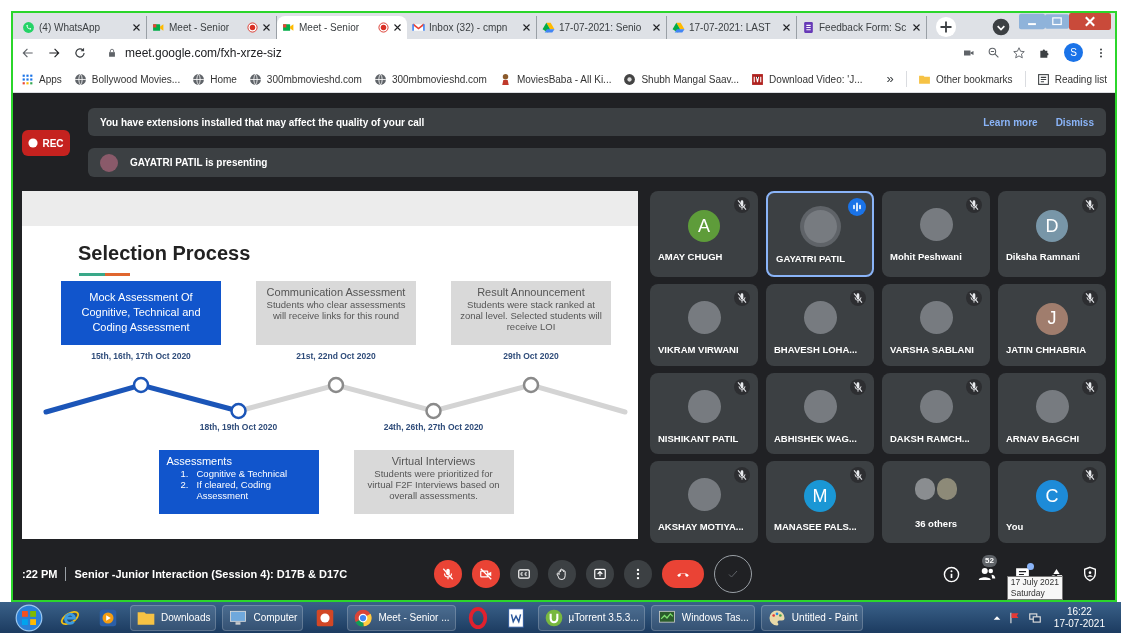  I want to click on profile-avatar: S, so click(1073, 52).